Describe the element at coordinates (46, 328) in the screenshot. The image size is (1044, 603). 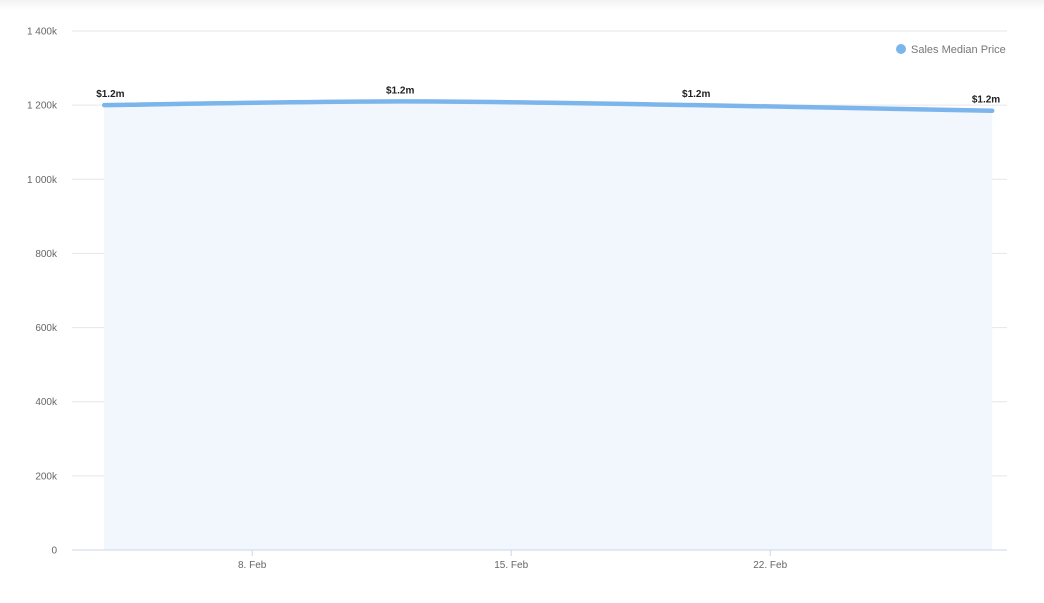
I see `y-tick-label: 600k` at that location.